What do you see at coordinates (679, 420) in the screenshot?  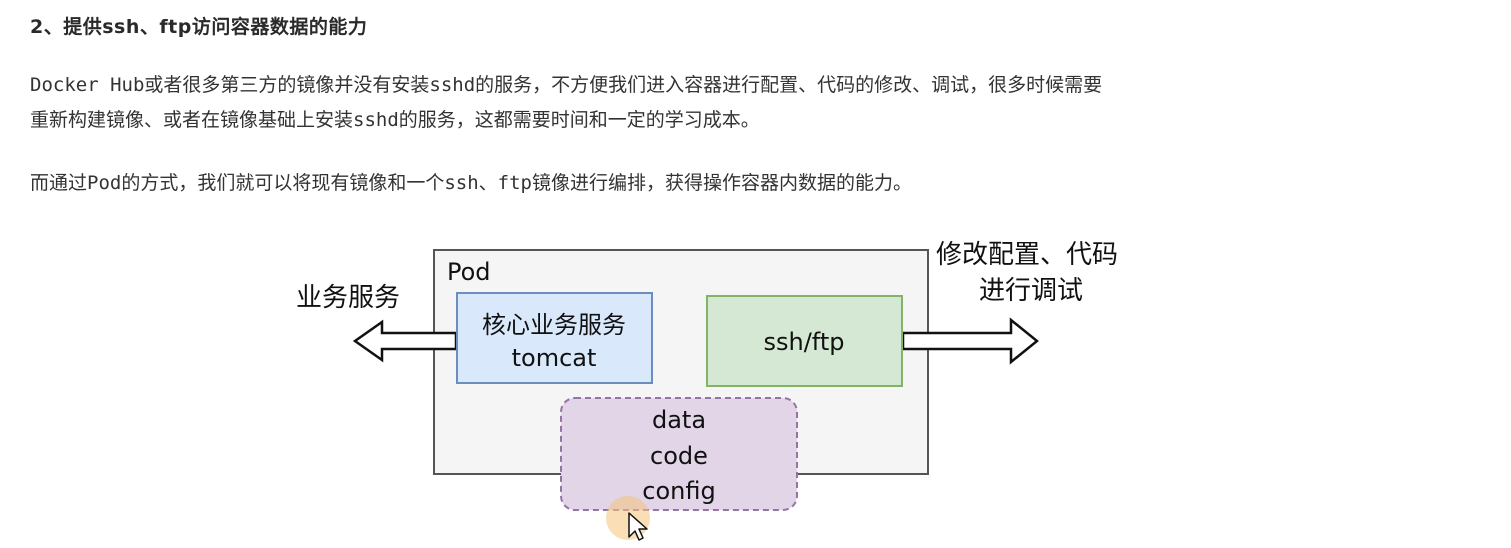 I see `shared-data-line-data: data` at bounding box center [679, 420].